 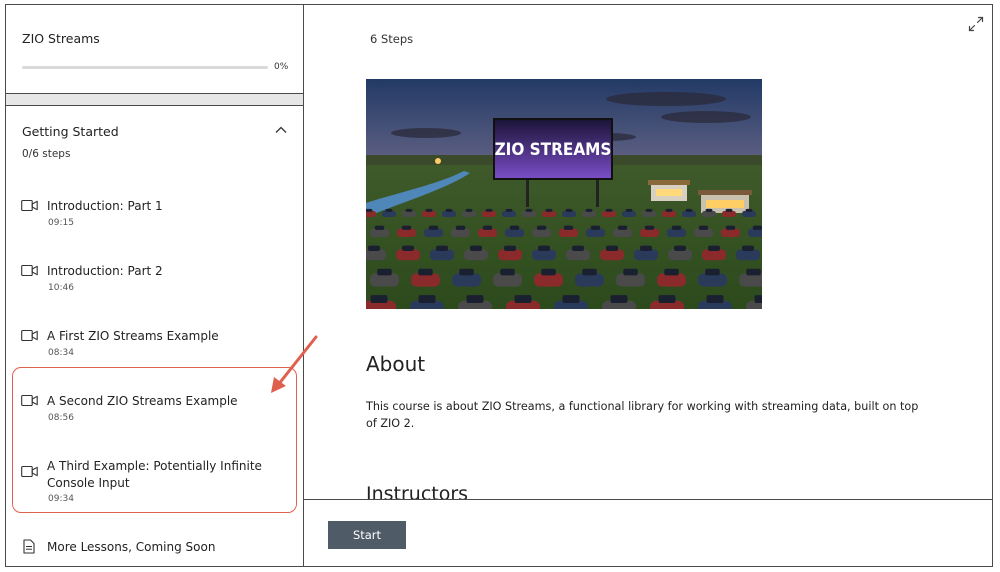 What do you see at coordinates (396, 364) in the screenshot?
I see `about-heading: About` at bounding box center [396, 364].